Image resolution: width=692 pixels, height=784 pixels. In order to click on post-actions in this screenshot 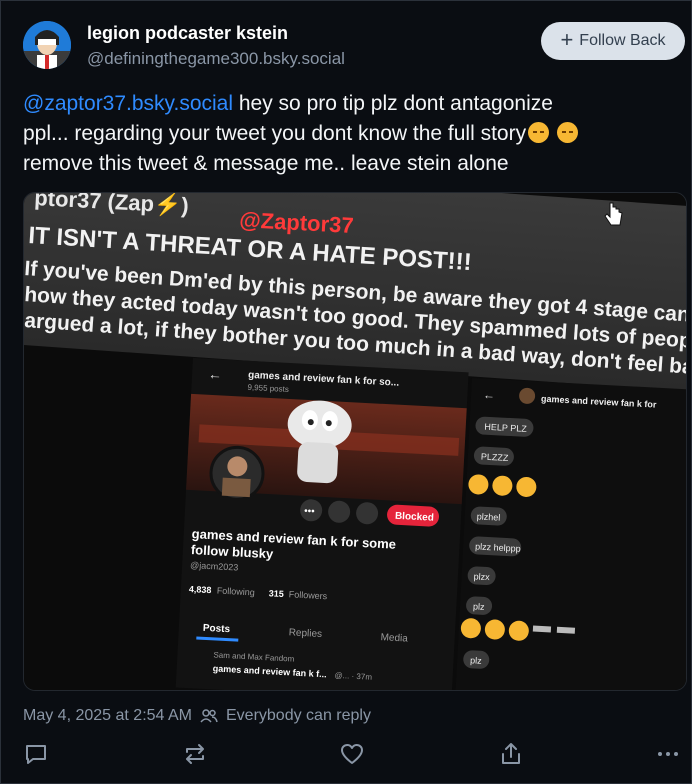, I will do `click(346, 754)`.